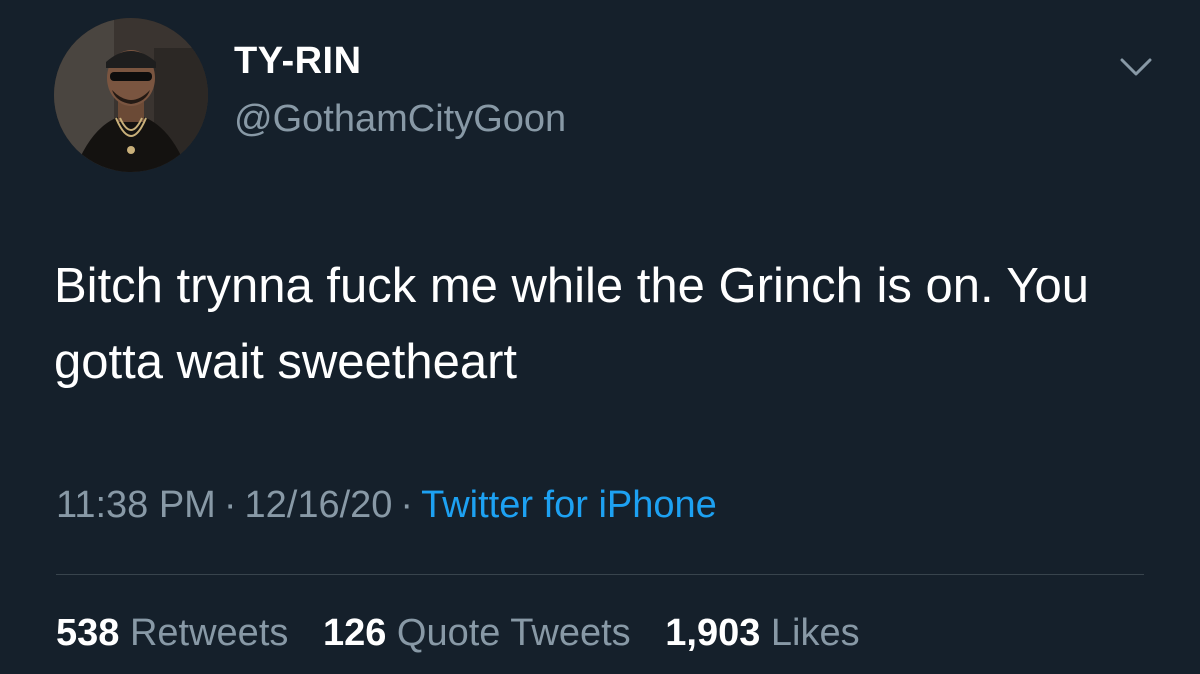 The image size is (1200, 674). Describe the element at coordinates (815, 633) in the screenshot. I see `likes-label: Likes` at that location.